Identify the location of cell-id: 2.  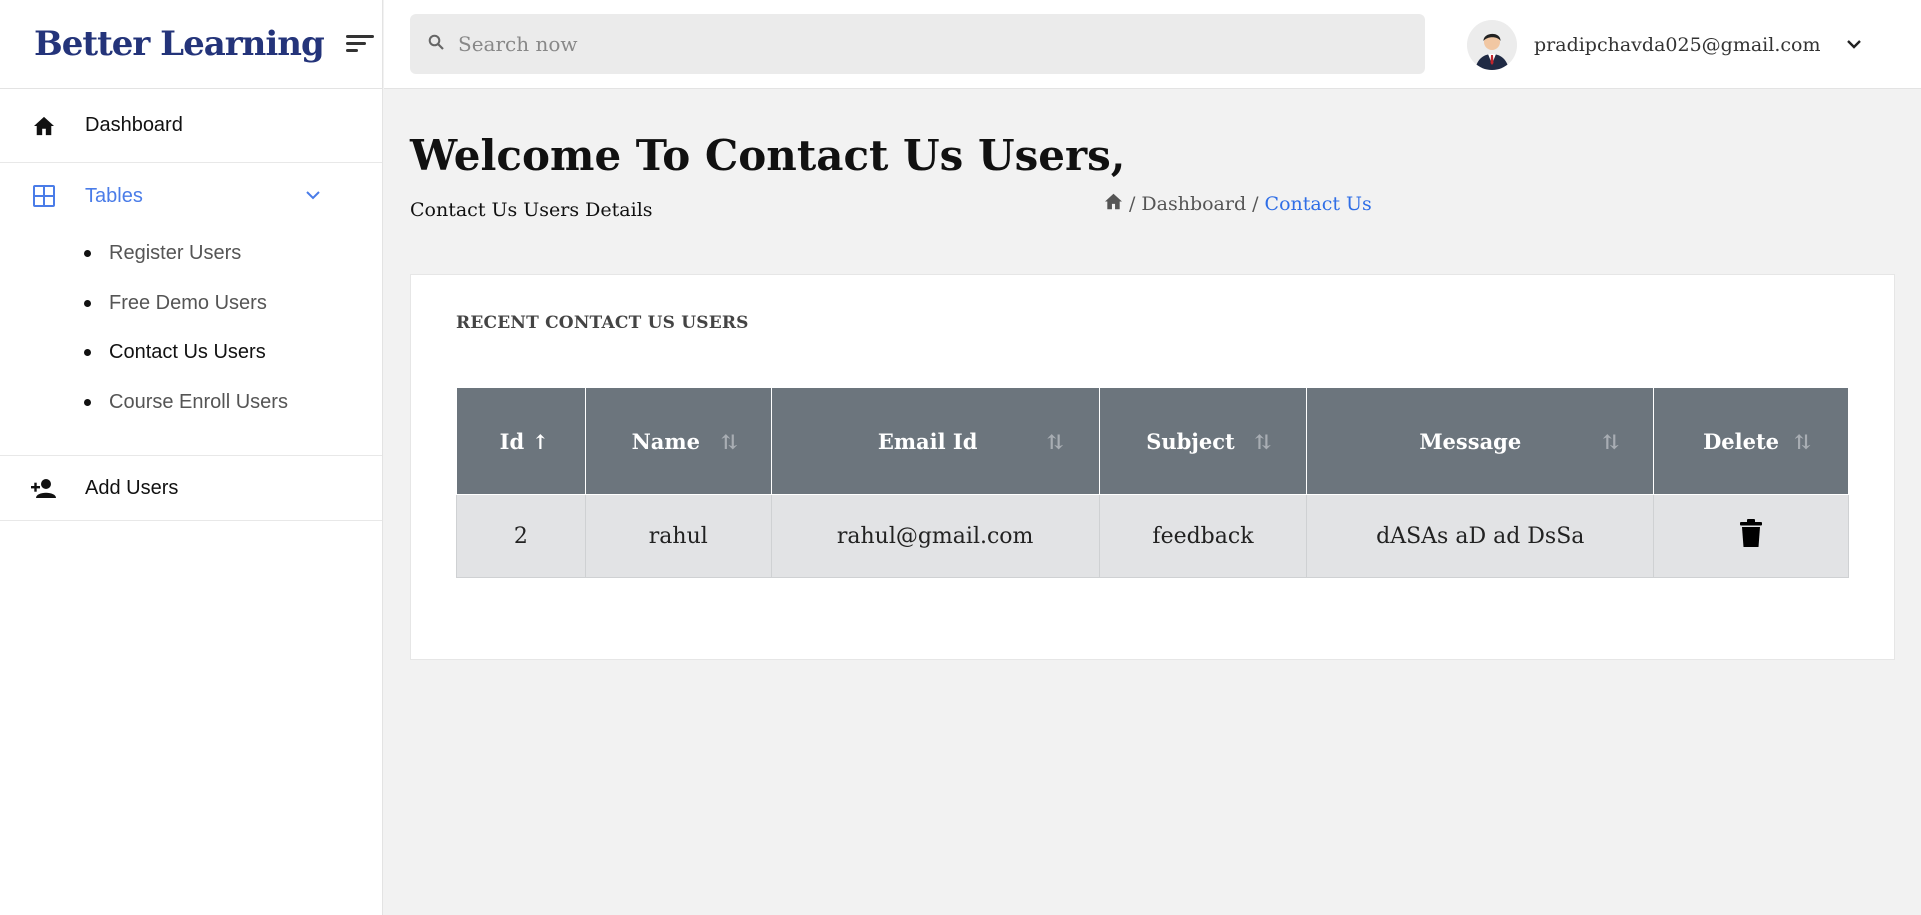
(521, 536).